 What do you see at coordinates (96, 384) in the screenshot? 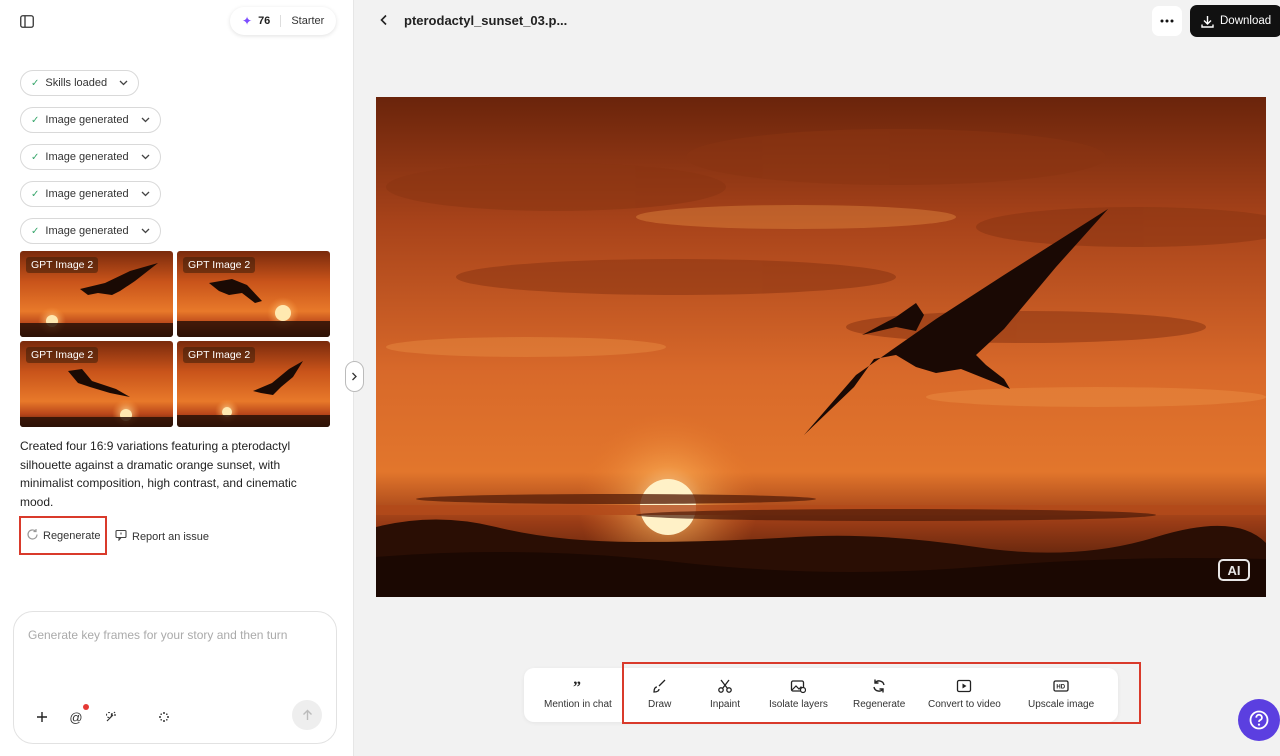
I see `thumbnail-3: GPT Image 2` at bounding box center [96, 384].